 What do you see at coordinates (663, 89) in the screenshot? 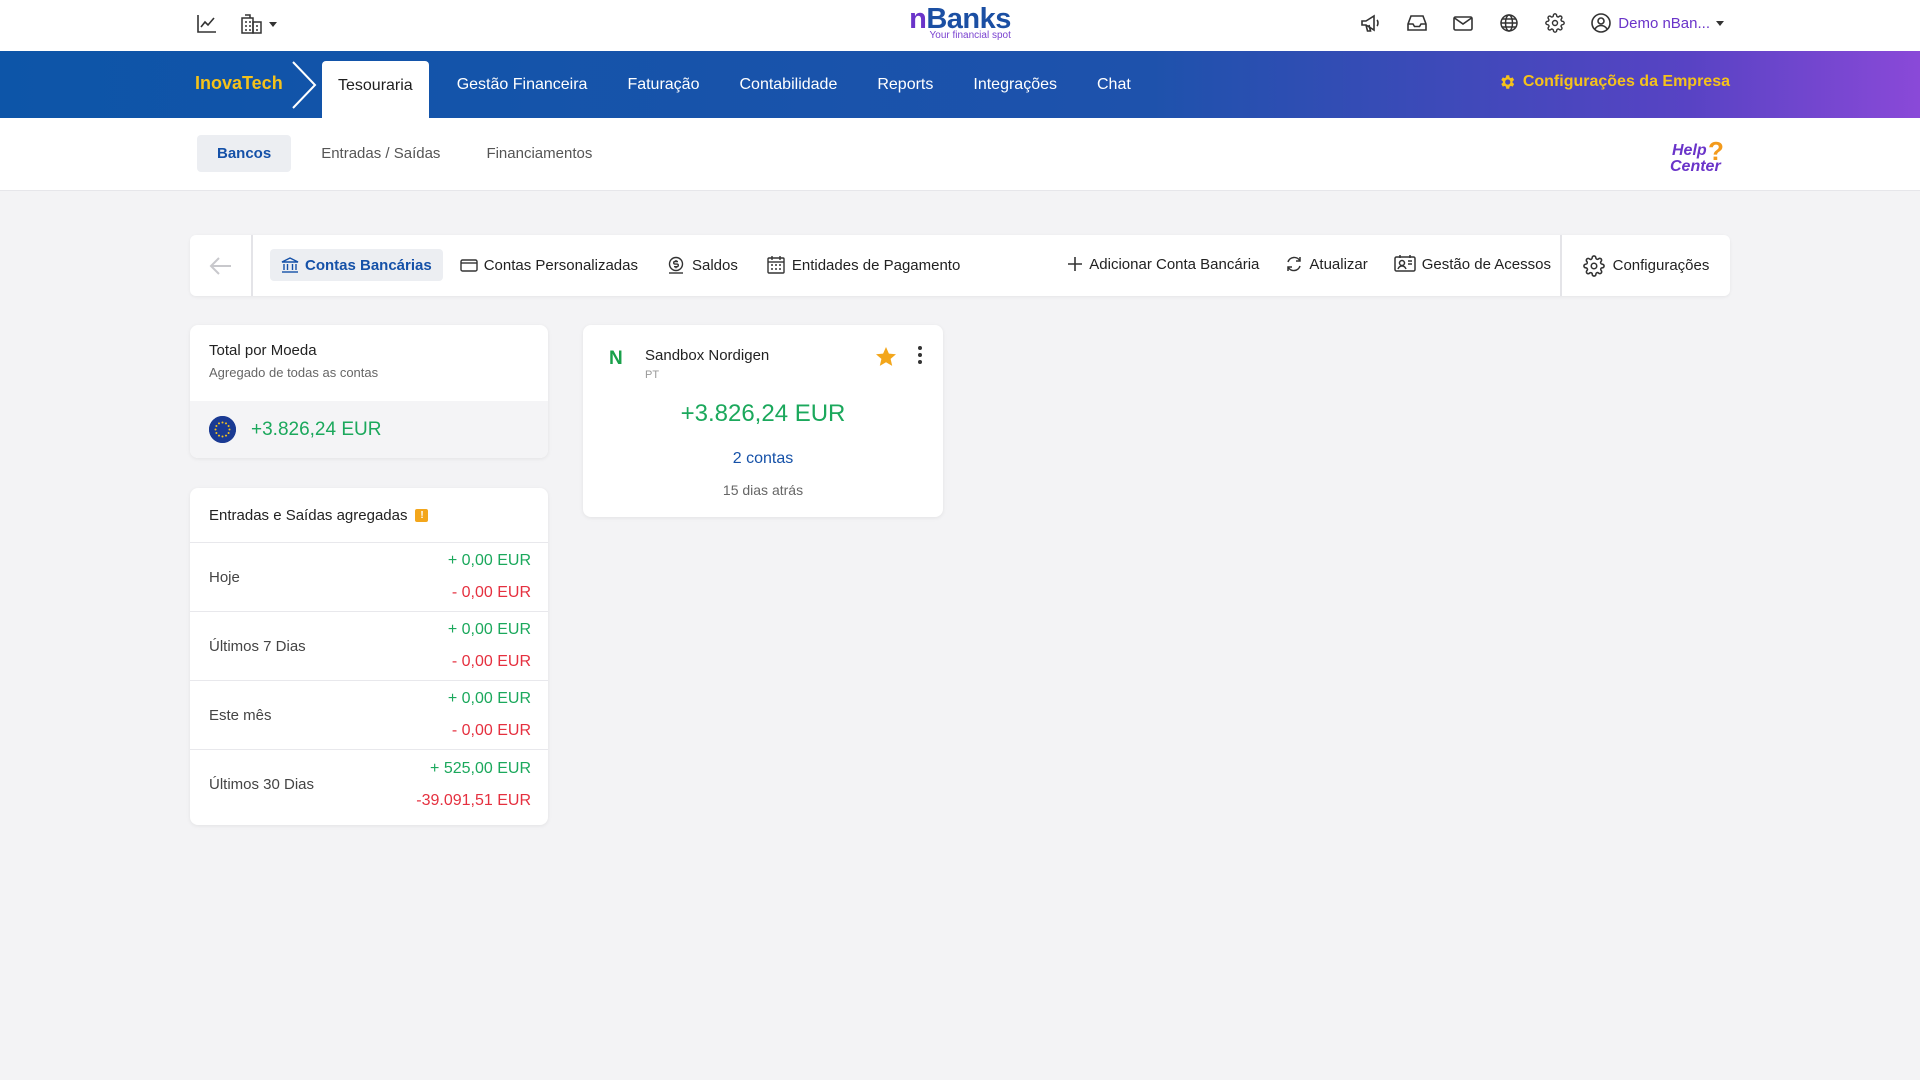
I see `tab-faturacao: Faturação` at bounding box center [663, 89].